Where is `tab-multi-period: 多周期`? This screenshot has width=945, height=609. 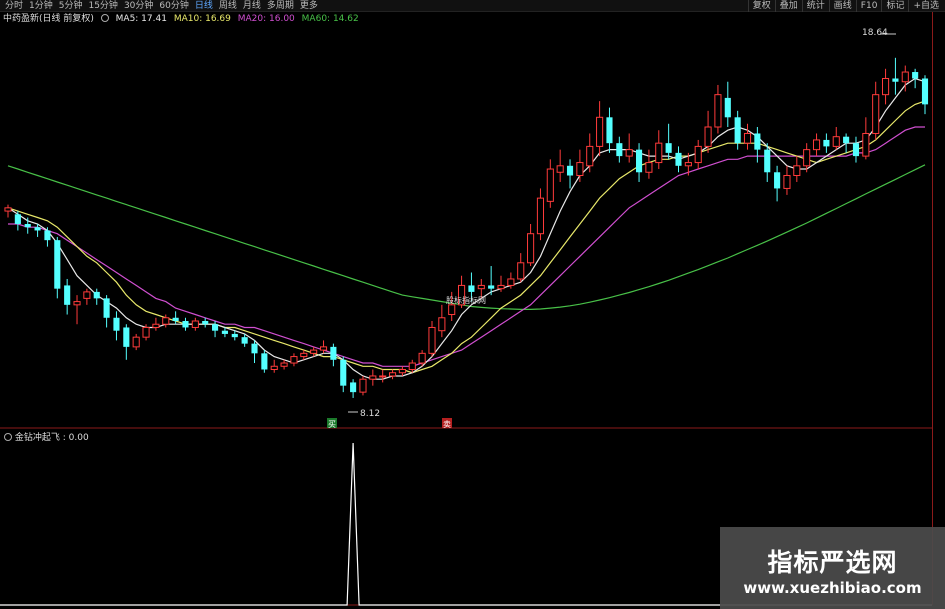
tab-multi-period: 多周期 is located at coordinates (280, 6).